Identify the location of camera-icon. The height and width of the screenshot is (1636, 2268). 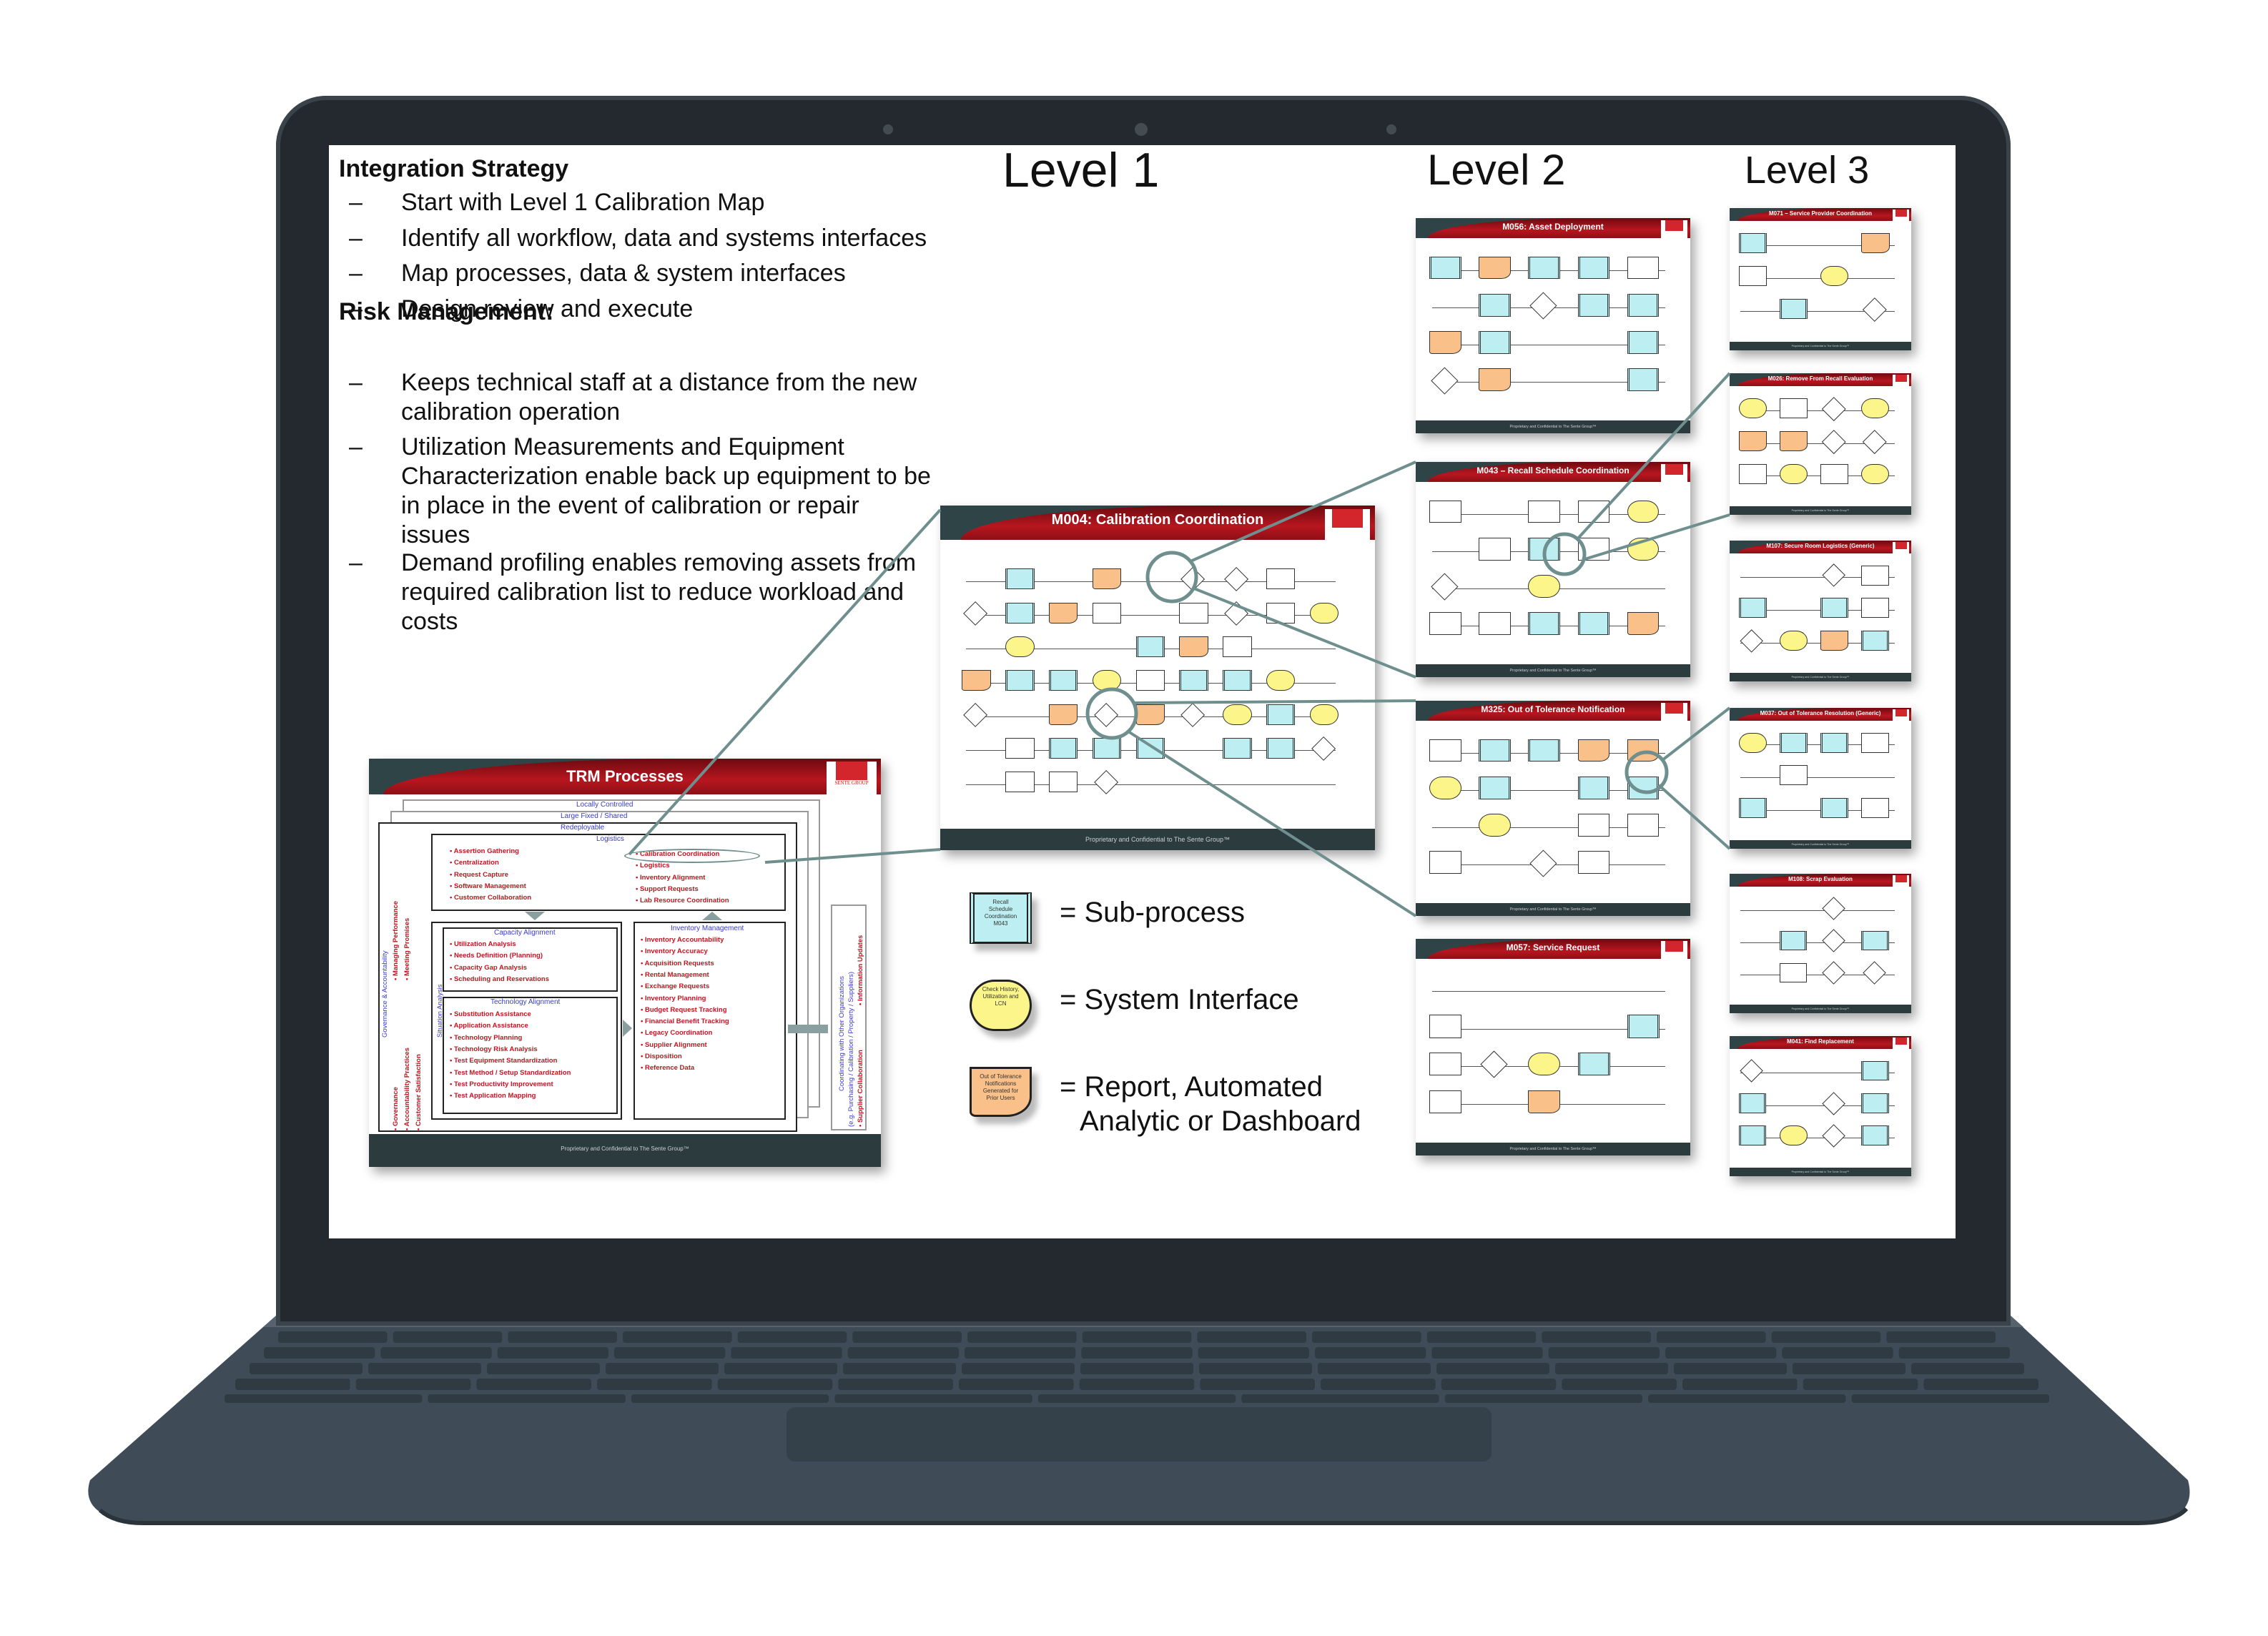
(1141, 129).